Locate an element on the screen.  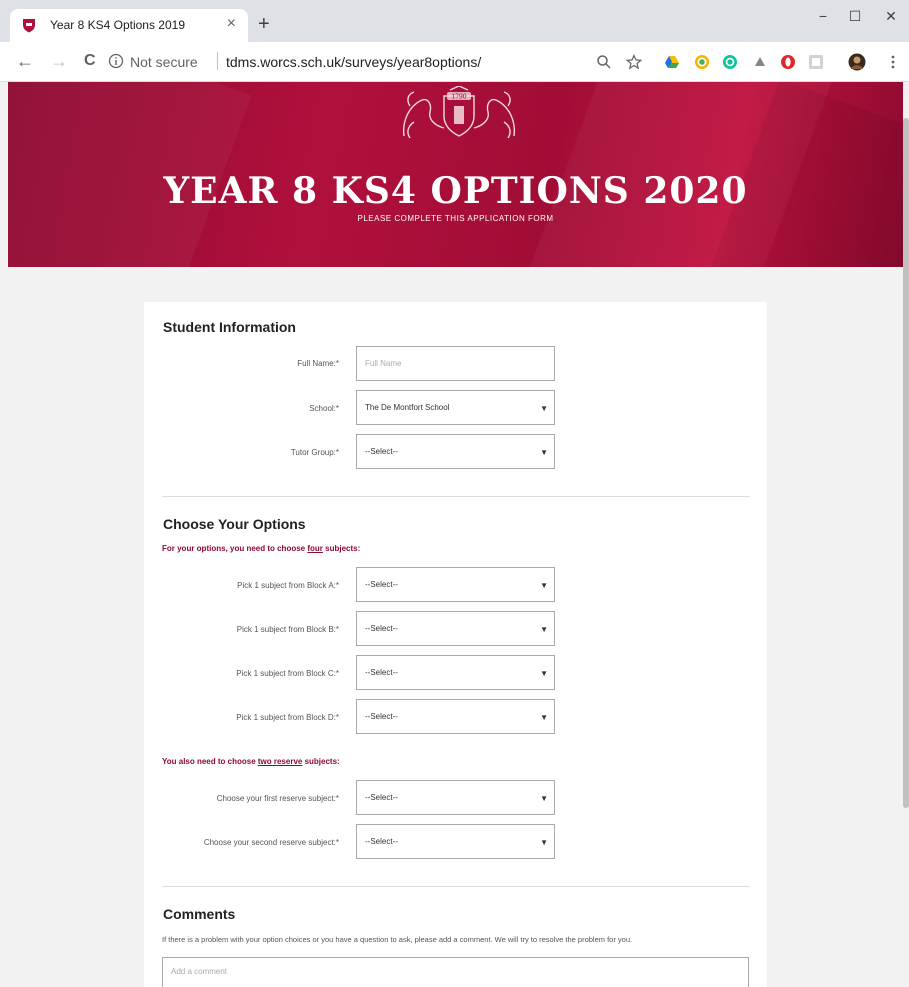
second-reserve-selected-value: --Select-- is located at coordinates (381, 841).